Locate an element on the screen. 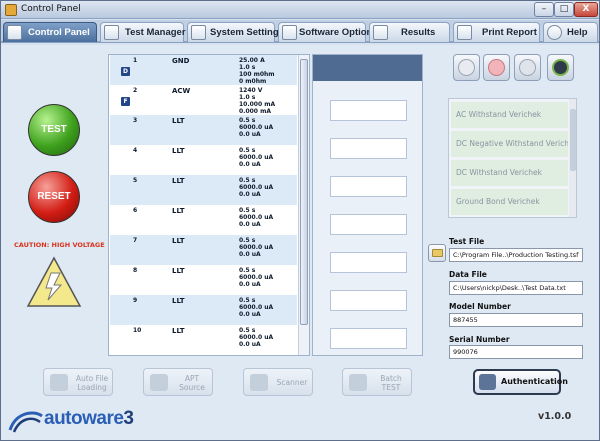 The width and height of the screenshot is (600, 441). close-button: X is located at coordinates (586, 9).